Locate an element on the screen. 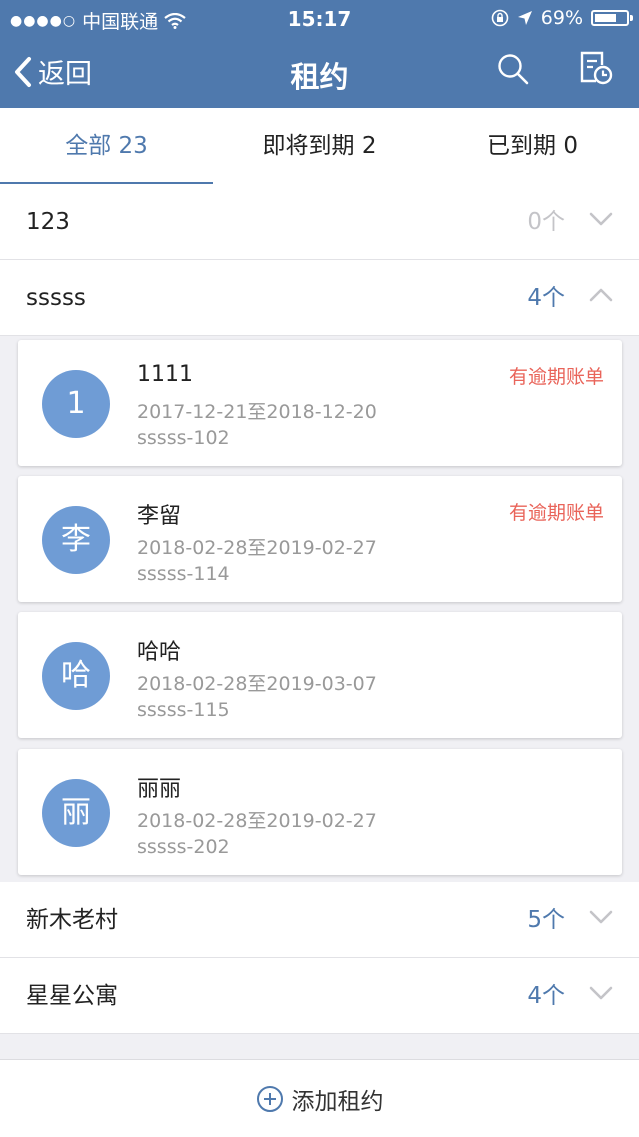 The image size is (639, 1137). group-row-123: 123 0个 is located at coordinates (319, 222).